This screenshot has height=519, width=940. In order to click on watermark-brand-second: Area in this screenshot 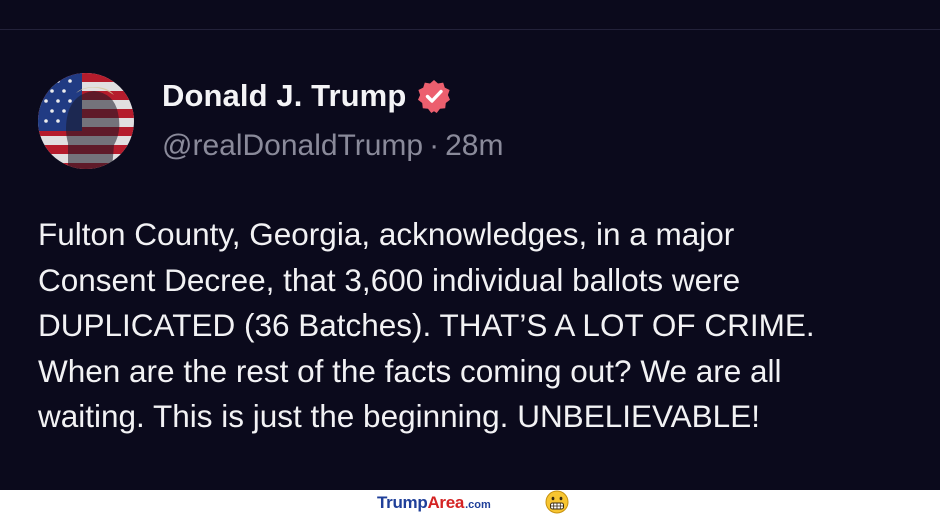, I will do `click(446, 502)`.